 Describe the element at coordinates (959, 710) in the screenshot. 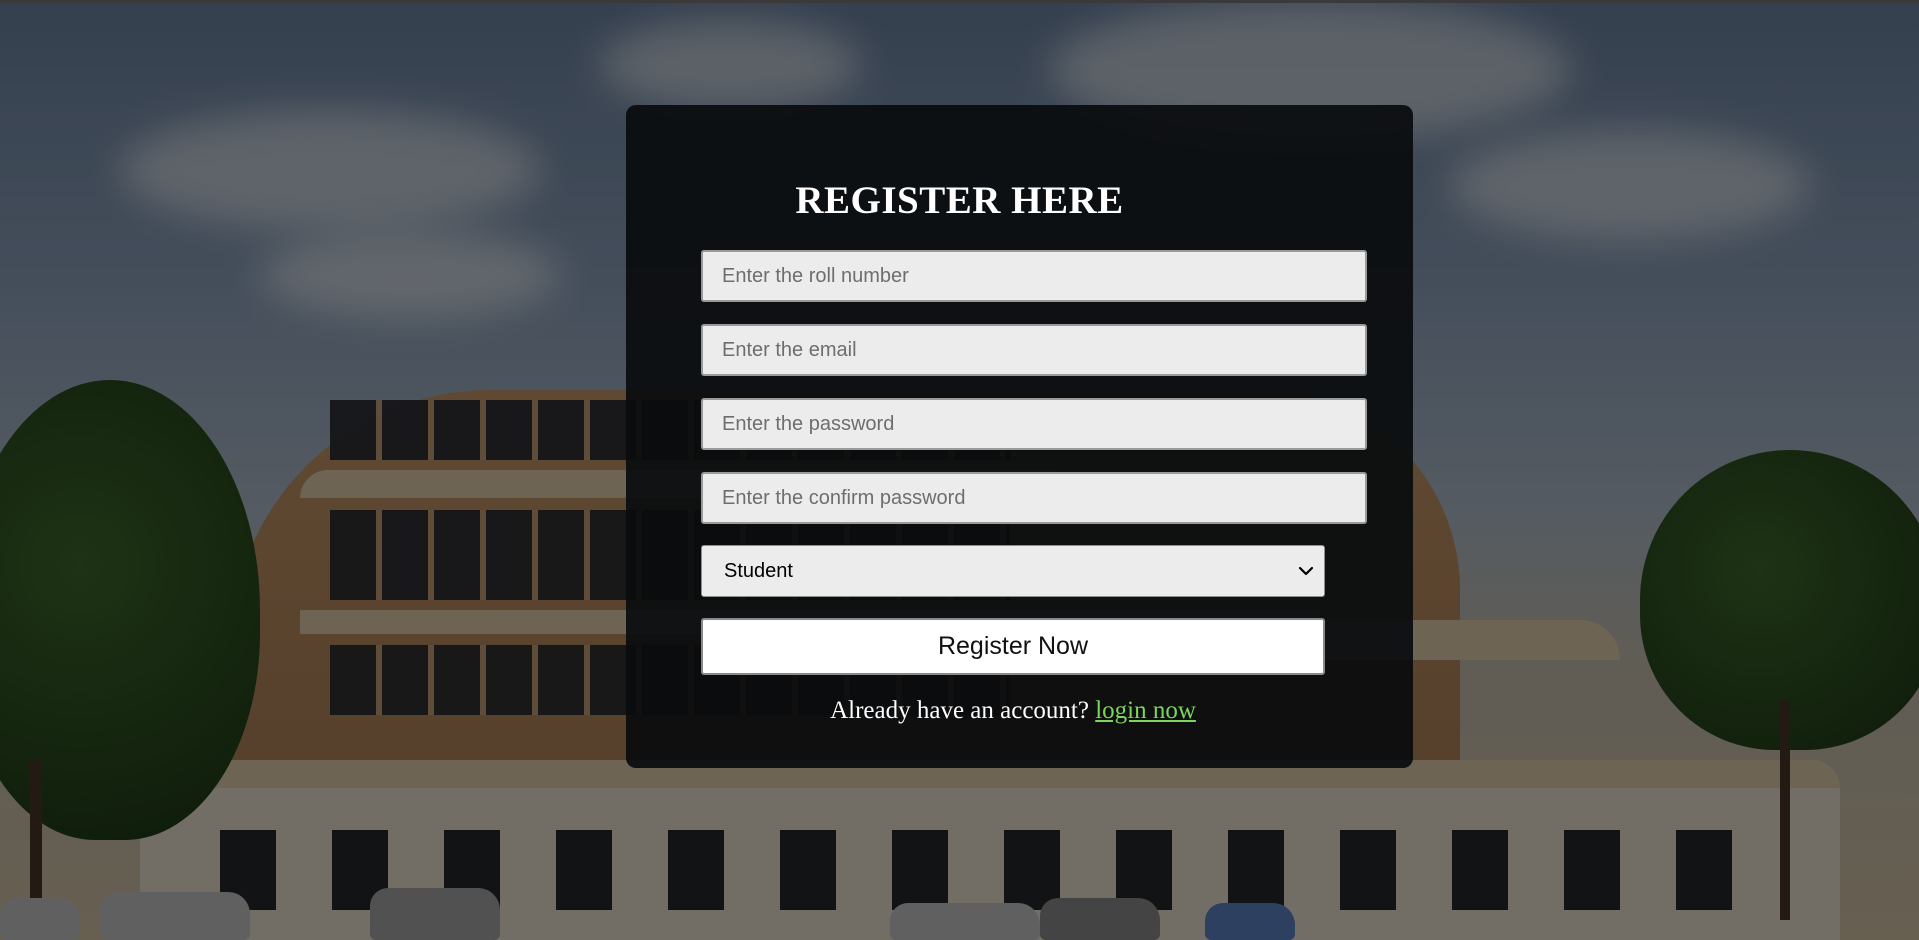

I see `login-prompt-text: Already have an account?` at that location.